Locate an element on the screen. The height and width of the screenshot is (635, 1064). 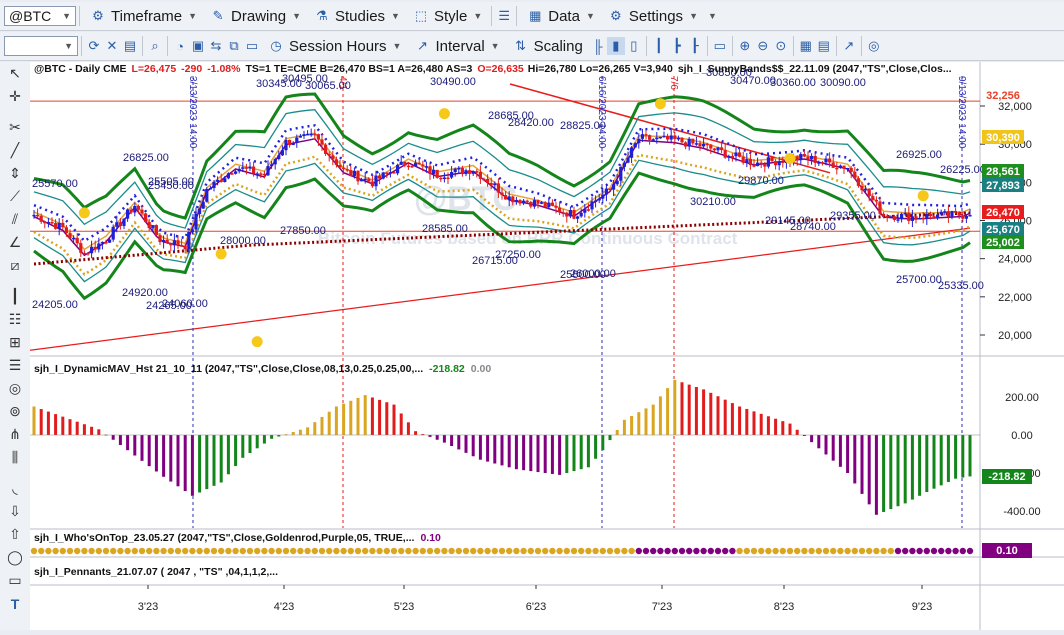
layout-icon: ☰ is located at coordinates (504, 16).